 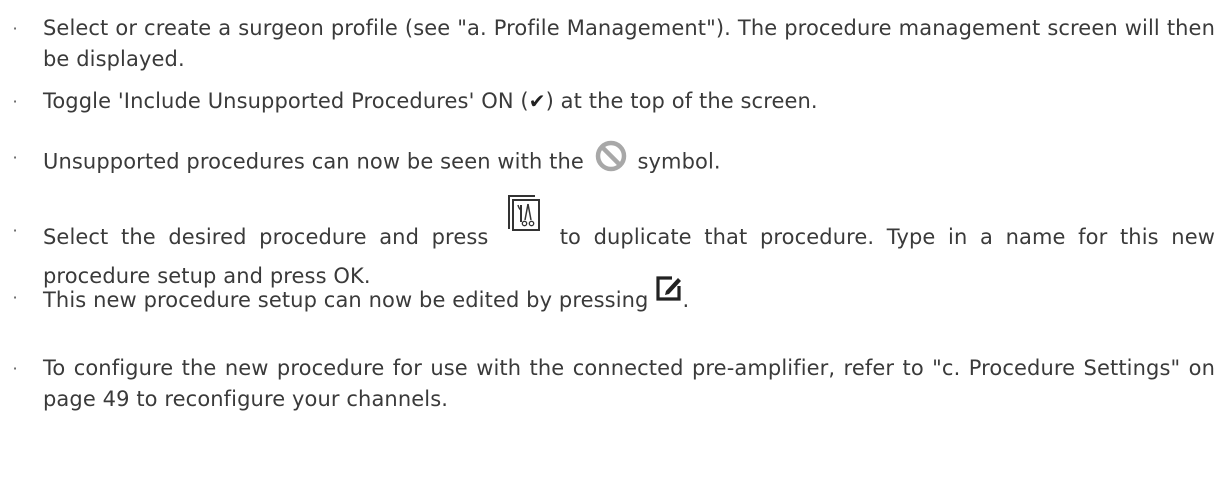 I want to click on checkmark-icon: ✔, so click(x=537, y=101).